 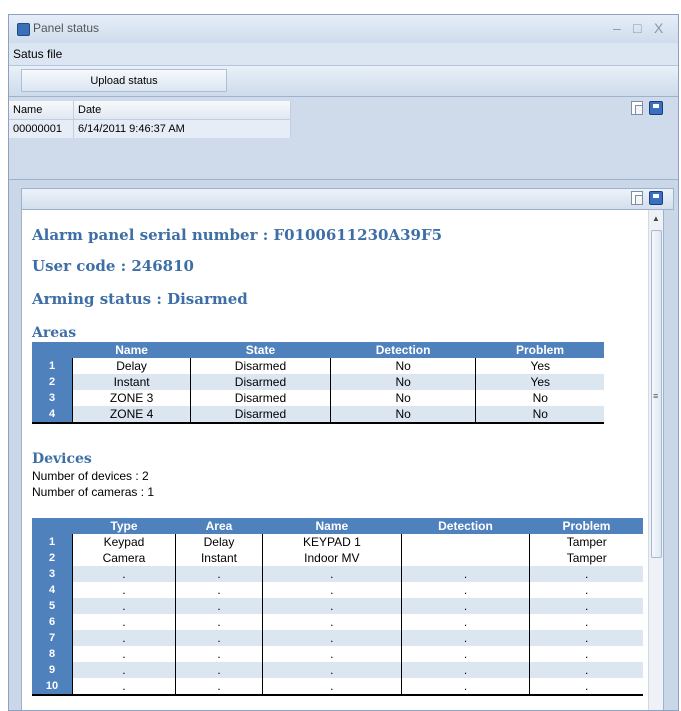 I want to click on column-header-name: Name, so click(x=41, y=110).